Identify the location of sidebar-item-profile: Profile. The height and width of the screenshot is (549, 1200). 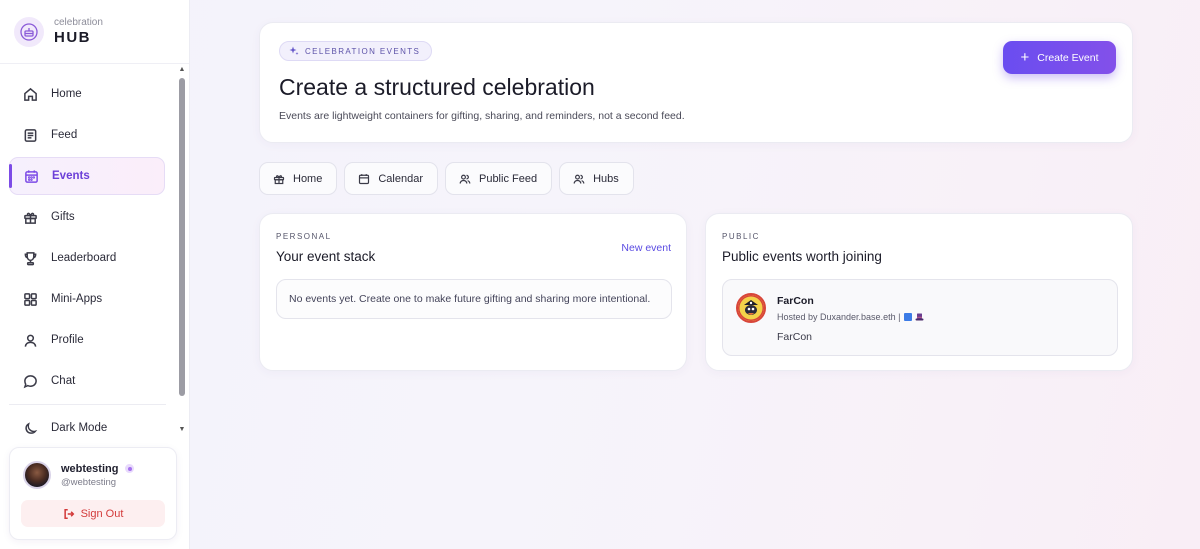
(87, 340).